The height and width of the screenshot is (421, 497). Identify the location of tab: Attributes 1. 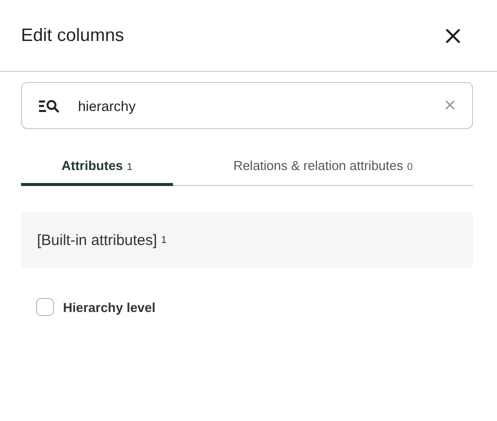
(97, 167).